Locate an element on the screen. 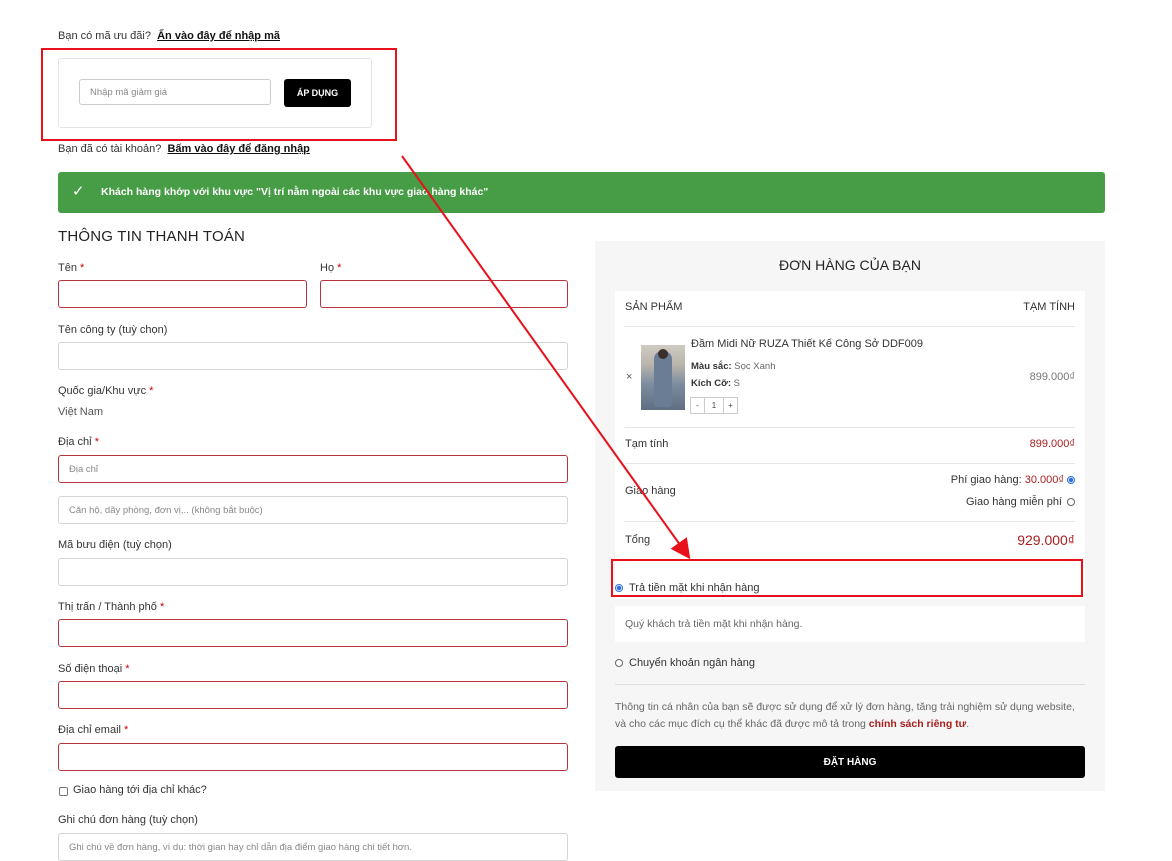 Image resolution: width=1172 pixels, height=861 pixels. annotation-arrow is located at coordinates (546, 357).